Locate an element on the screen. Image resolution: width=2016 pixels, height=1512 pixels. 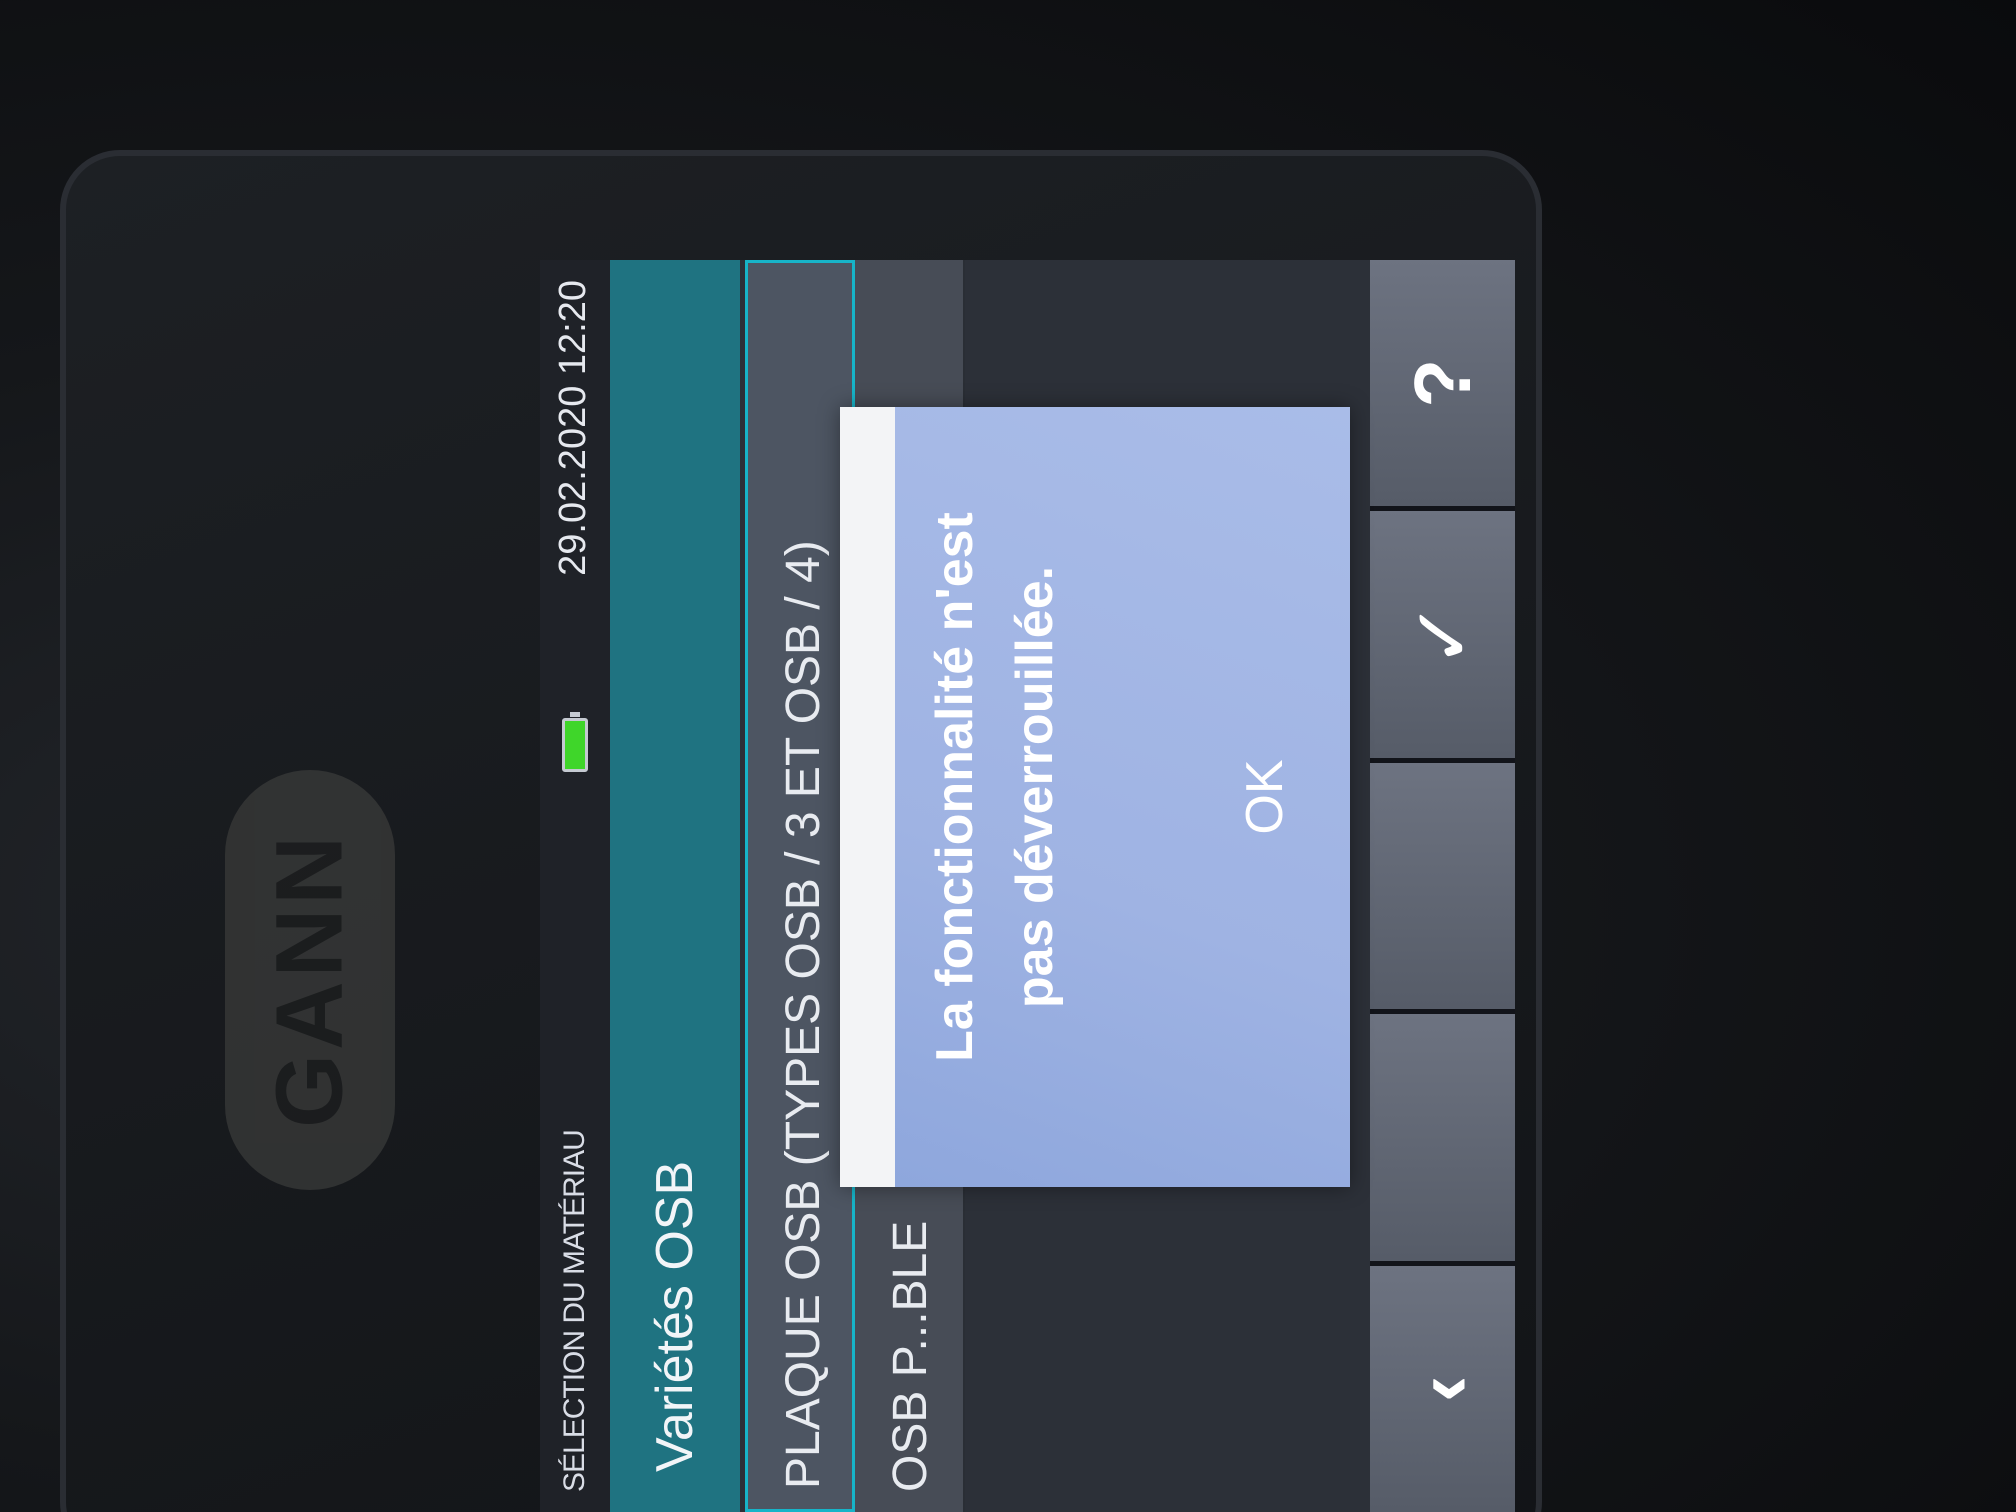
list-item-label: PLAQUE OSB (TYPES OSB / 3 ET OSB / 4) is located at coordinates (803, 1014).